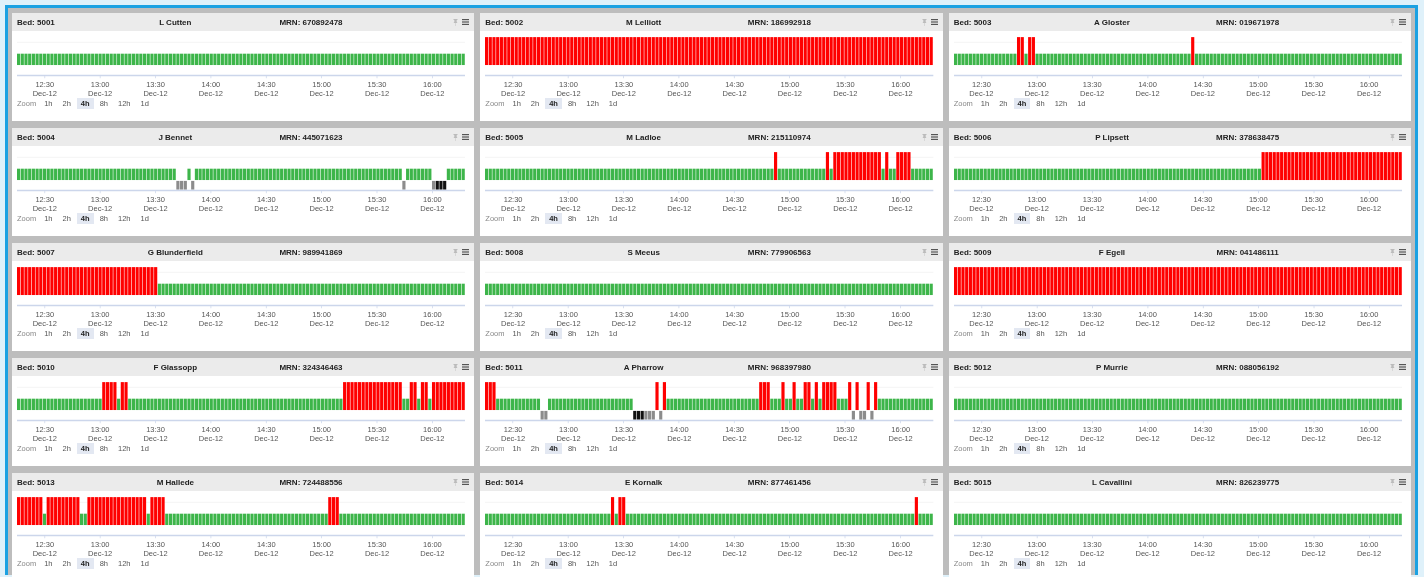  I want to click on bed-number: Bed: 5007, so click(36, 252).